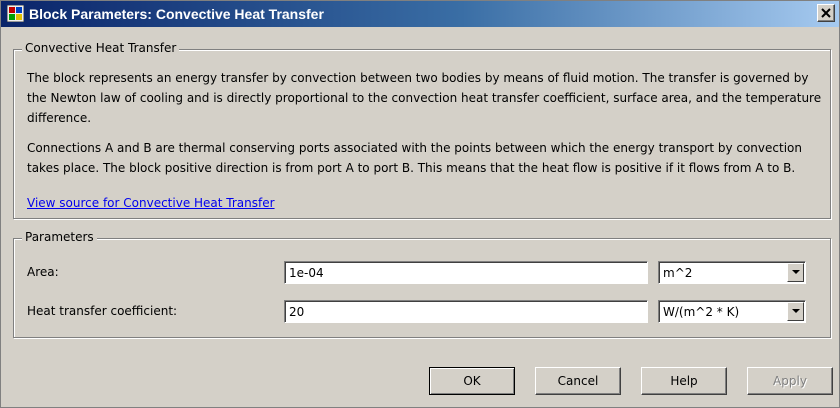  Describe the element at coordinates (151, 203) in the screenshot. I see `view-source-link: View source for Convective Heat Transfer` at that location.